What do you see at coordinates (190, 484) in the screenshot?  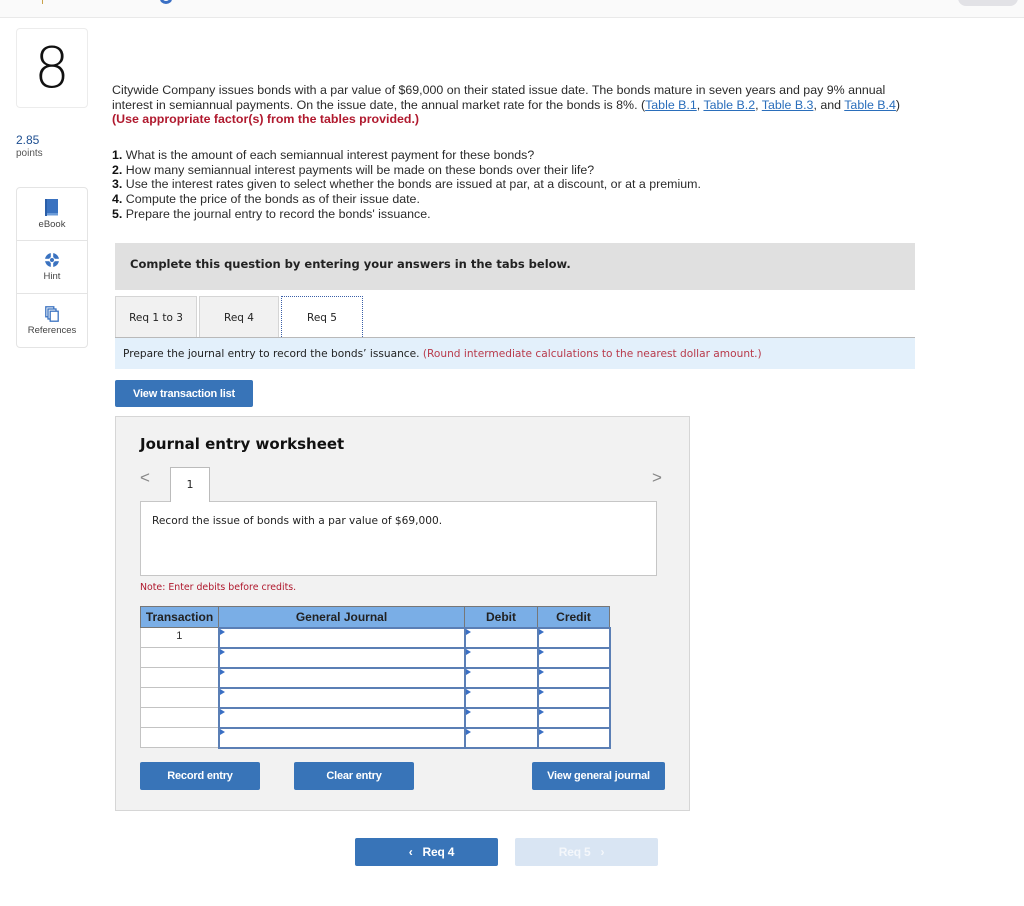 I see `worksheet-tab-1: 1` at bounding box center [190, 484].